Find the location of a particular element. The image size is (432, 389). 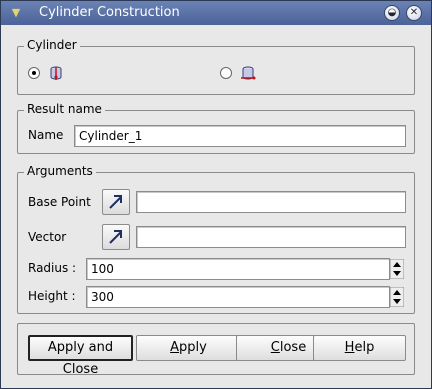

base-point-input is located at coordinates (271, 202).